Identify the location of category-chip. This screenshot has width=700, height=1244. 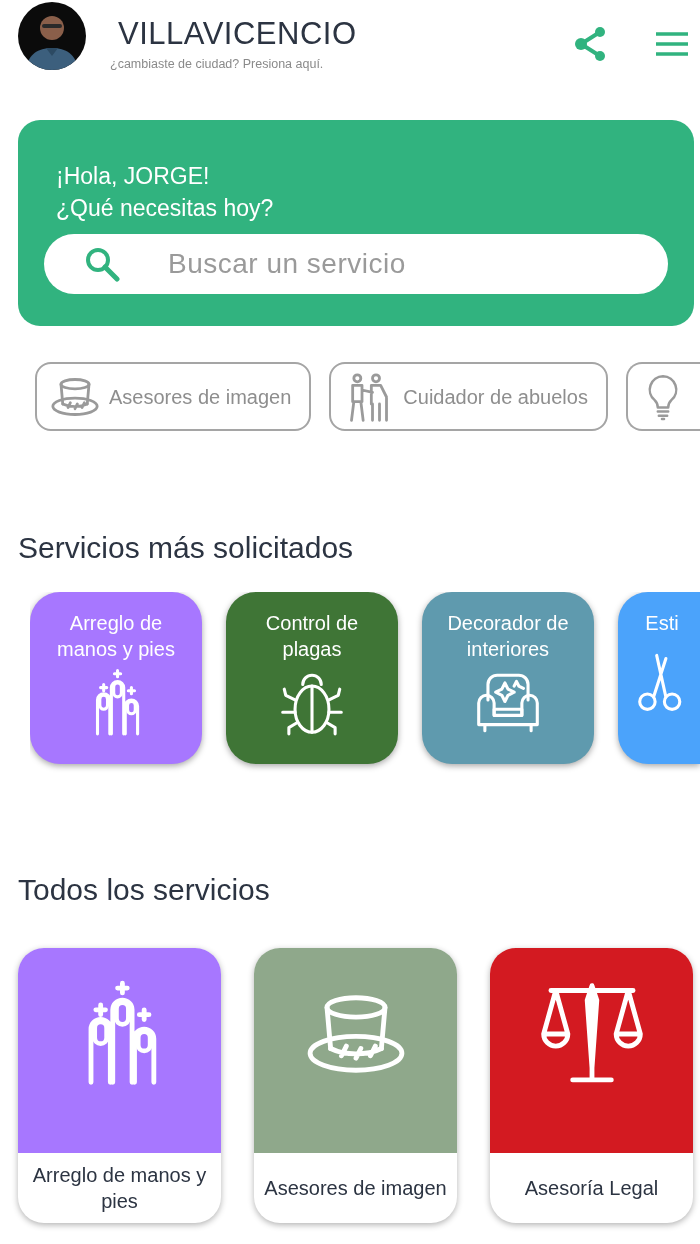
(662, 396).